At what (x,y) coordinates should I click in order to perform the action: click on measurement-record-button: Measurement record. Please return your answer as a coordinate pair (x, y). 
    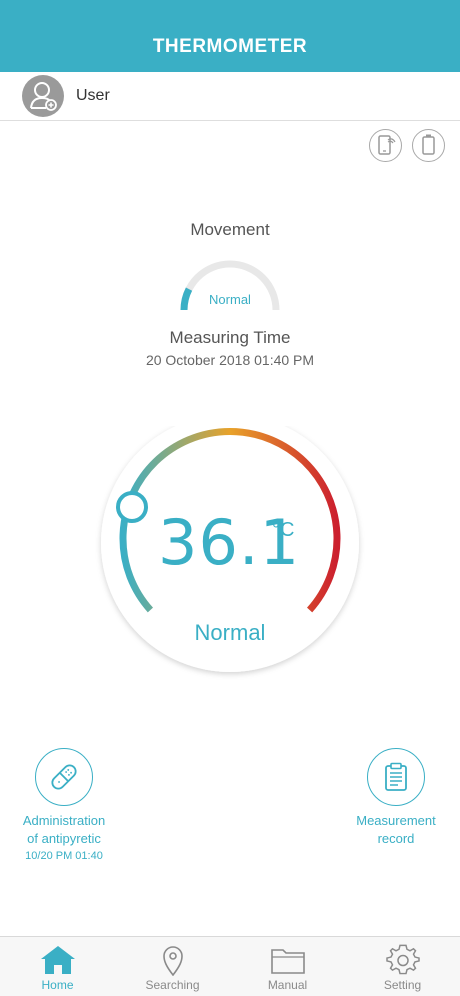
    Looking at the image, I should click on (396, 798).